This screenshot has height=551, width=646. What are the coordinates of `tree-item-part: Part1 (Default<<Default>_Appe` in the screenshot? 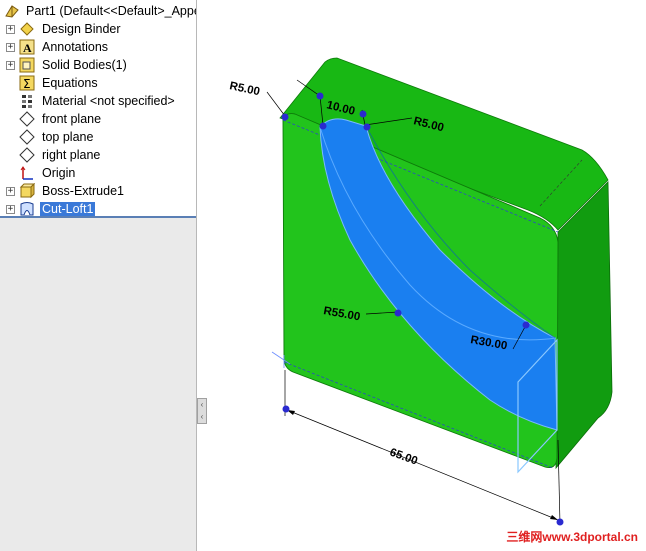 It's located at (98, 11).